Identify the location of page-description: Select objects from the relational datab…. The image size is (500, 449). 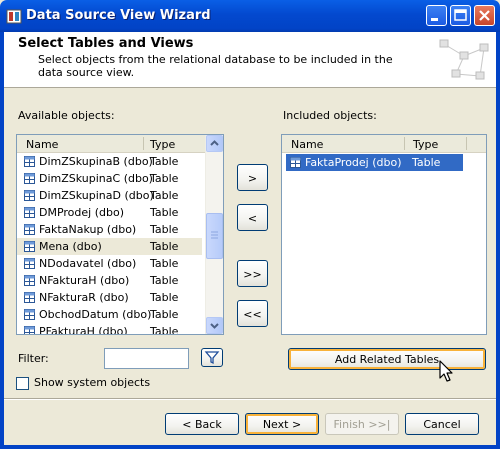
(215, 66).